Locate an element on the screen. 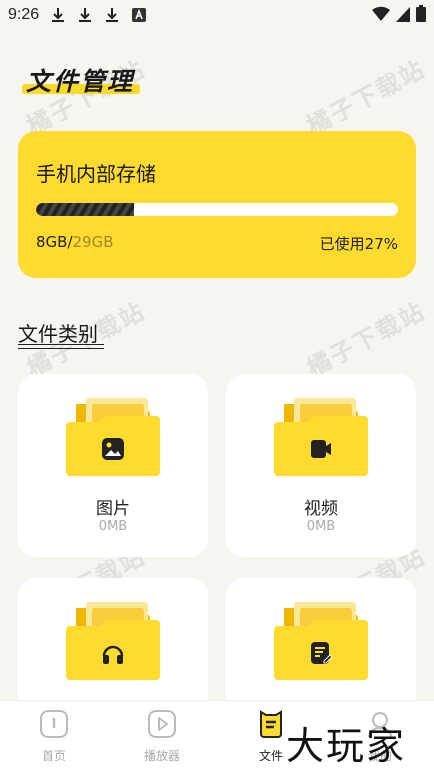 The width and height of the screenshot is (434, 771). category-card-images: 图片 0MB is located at coordinates (113, 465).